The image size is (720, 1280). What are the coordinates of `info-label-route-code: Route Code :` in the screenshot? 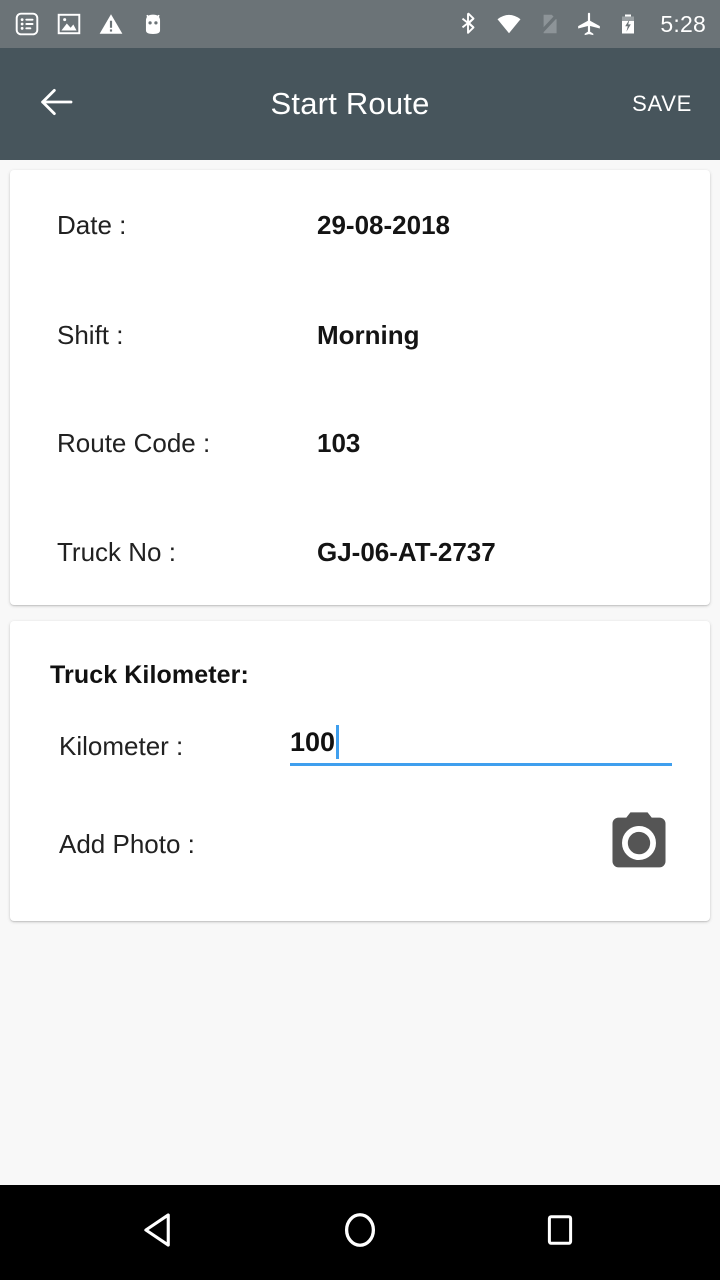 It's located at (134, 442).